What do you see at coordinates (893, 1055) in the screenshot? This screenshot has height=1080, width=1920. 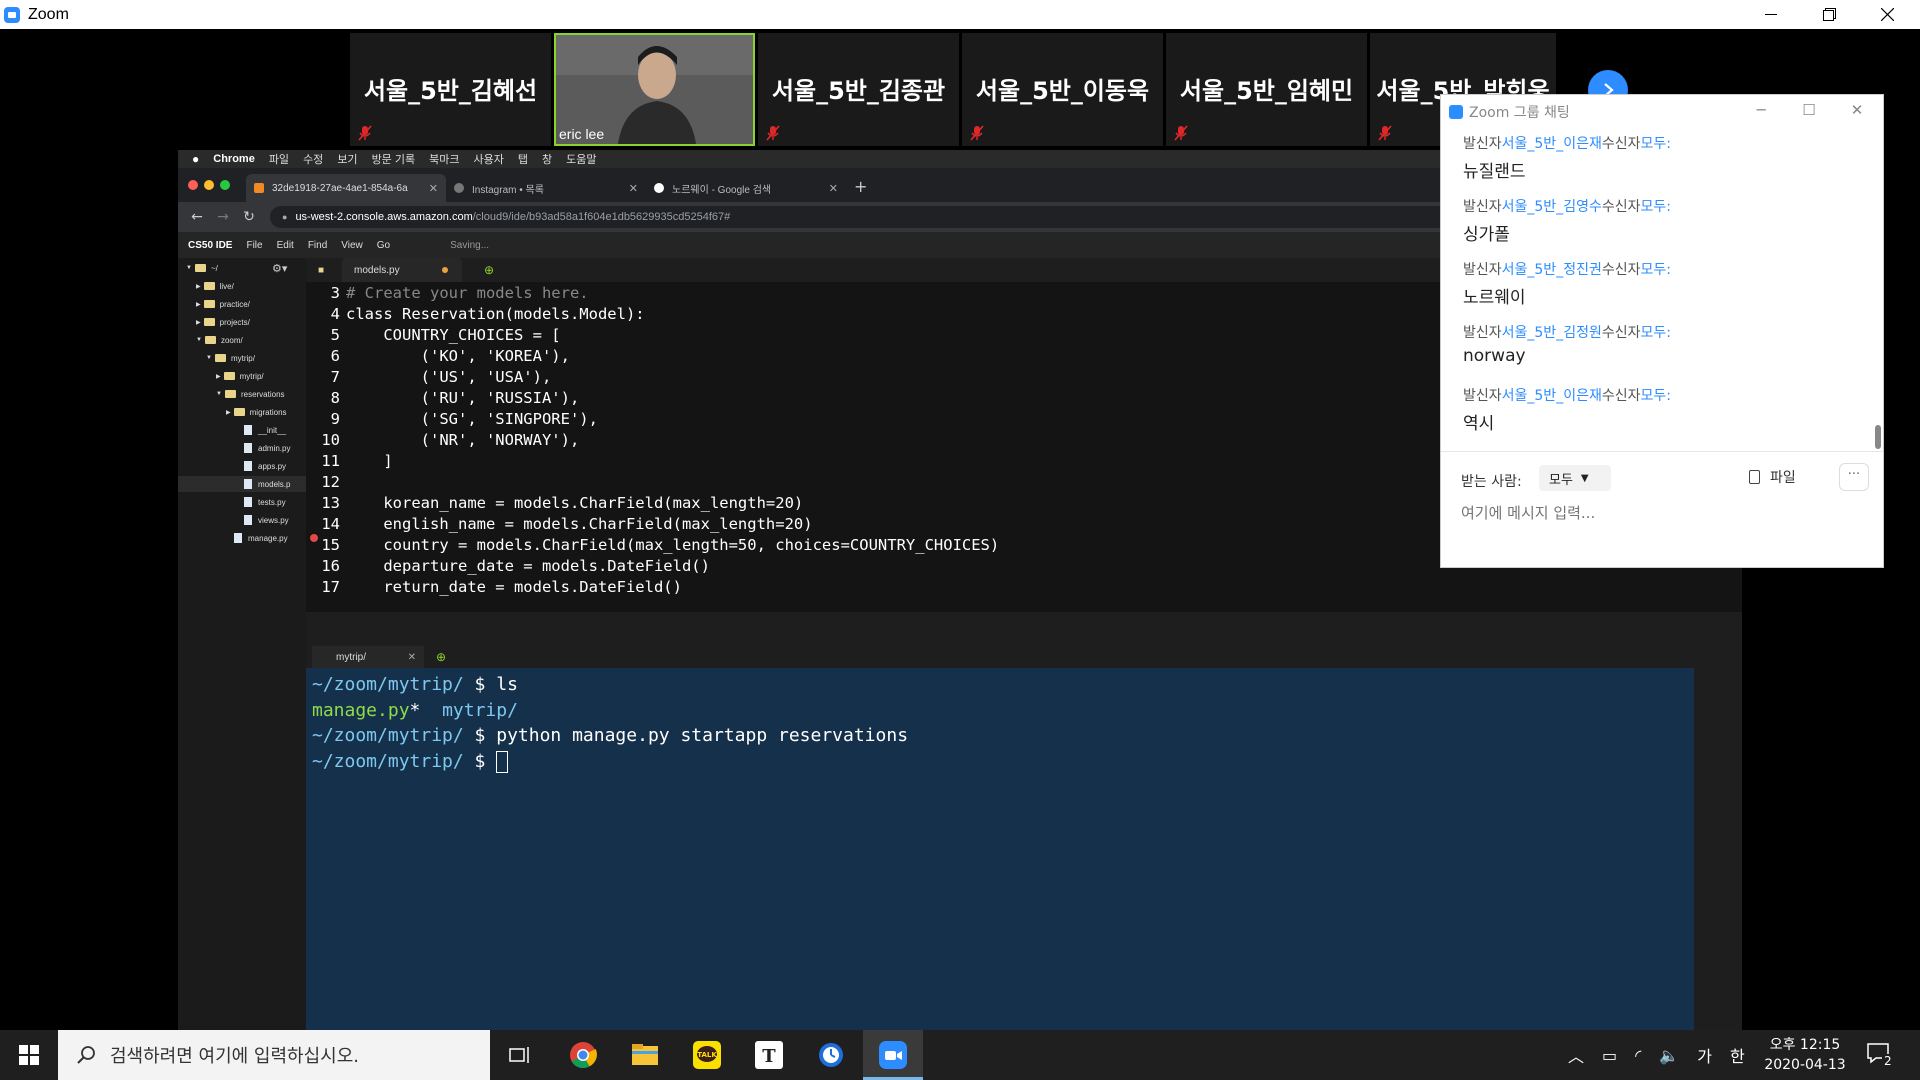 I see `zoom-app` at bounding box center [893, 1055].